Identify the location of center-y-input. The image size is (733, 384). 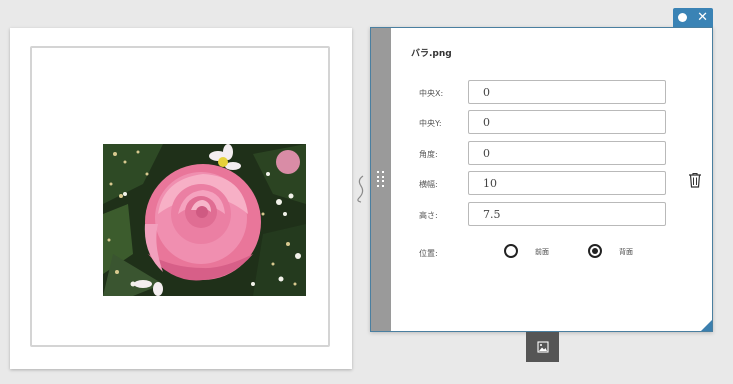
(567, 122).